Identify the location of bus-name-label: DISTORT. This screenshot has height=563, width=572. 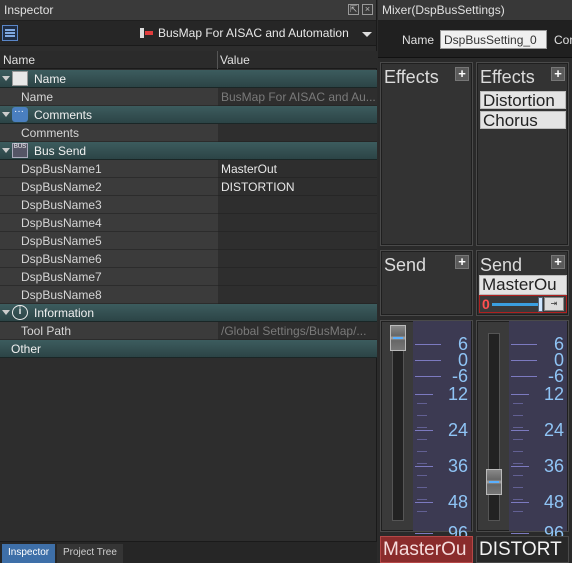
(522, 549).